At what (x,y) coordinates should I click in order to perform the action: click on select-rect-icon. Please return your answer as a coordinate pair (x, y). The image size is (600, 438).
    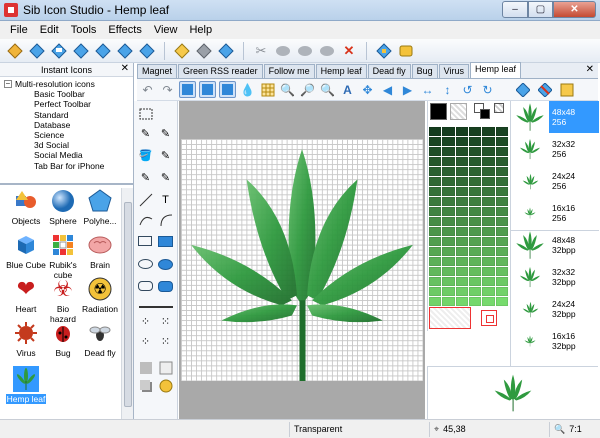
    Looking at the image, I should click on (145, 113).